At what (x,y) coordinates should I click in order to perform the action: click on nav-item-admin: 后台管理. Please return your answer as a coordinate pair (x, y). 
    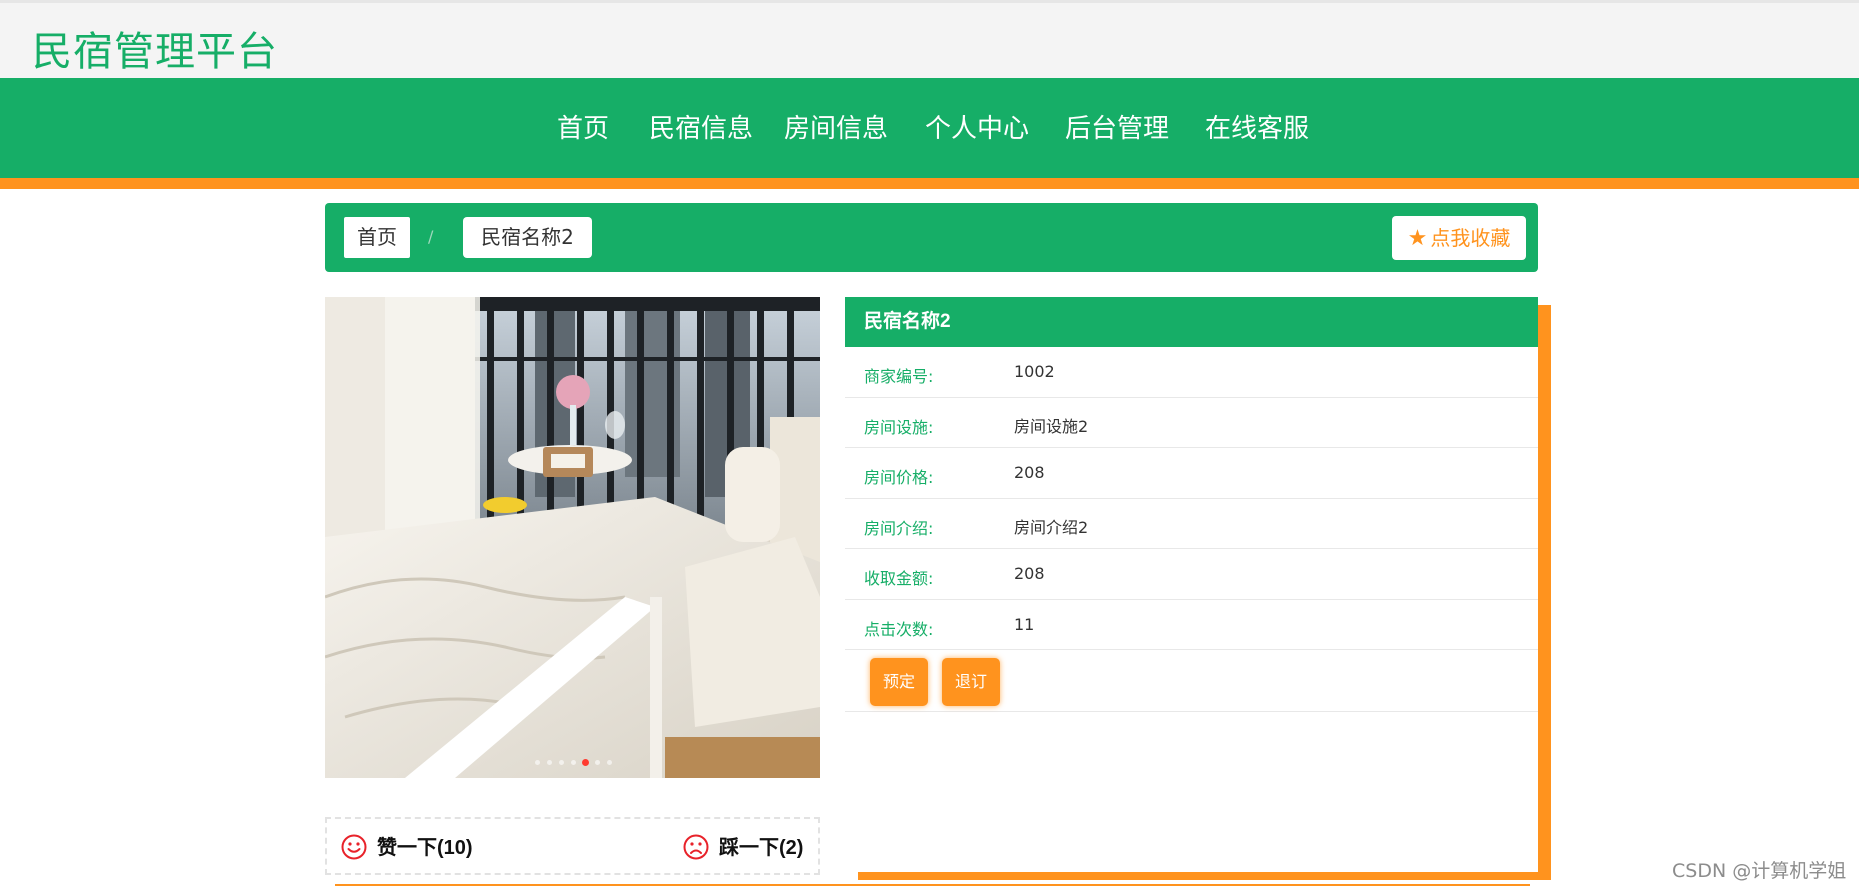
    Looking at the image, I should click on (1117, 126).